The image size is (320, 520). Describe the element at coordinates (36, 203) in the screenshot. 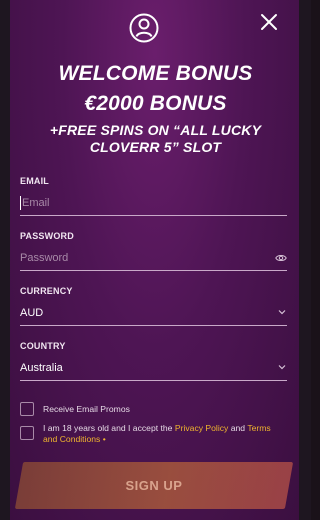

I see `email-placeholder: Email` at that location.